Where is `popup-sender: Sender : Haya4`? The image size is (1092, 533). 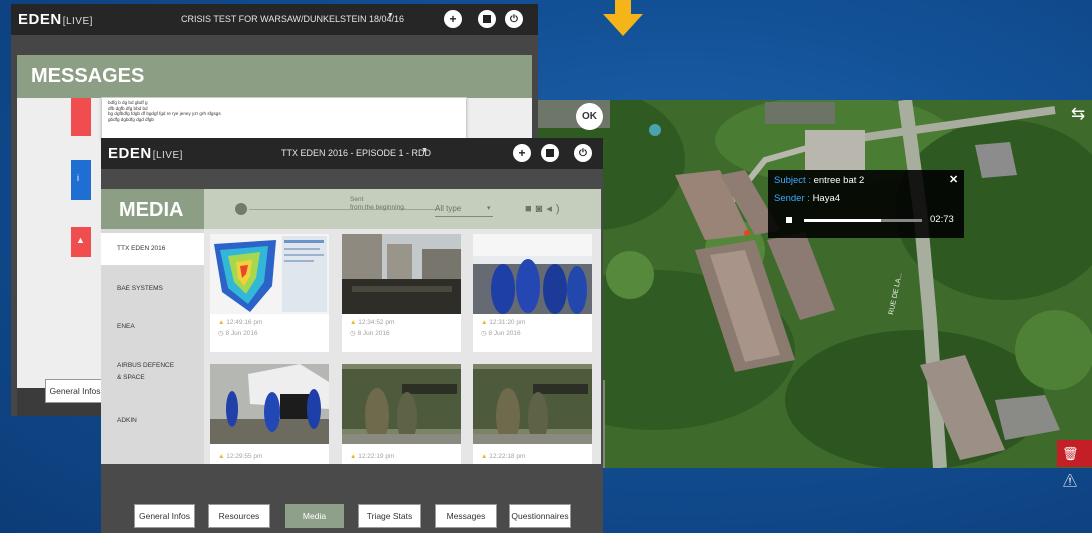
popup-sender: Sender : Haya4 is located at coordinates (807, 198).